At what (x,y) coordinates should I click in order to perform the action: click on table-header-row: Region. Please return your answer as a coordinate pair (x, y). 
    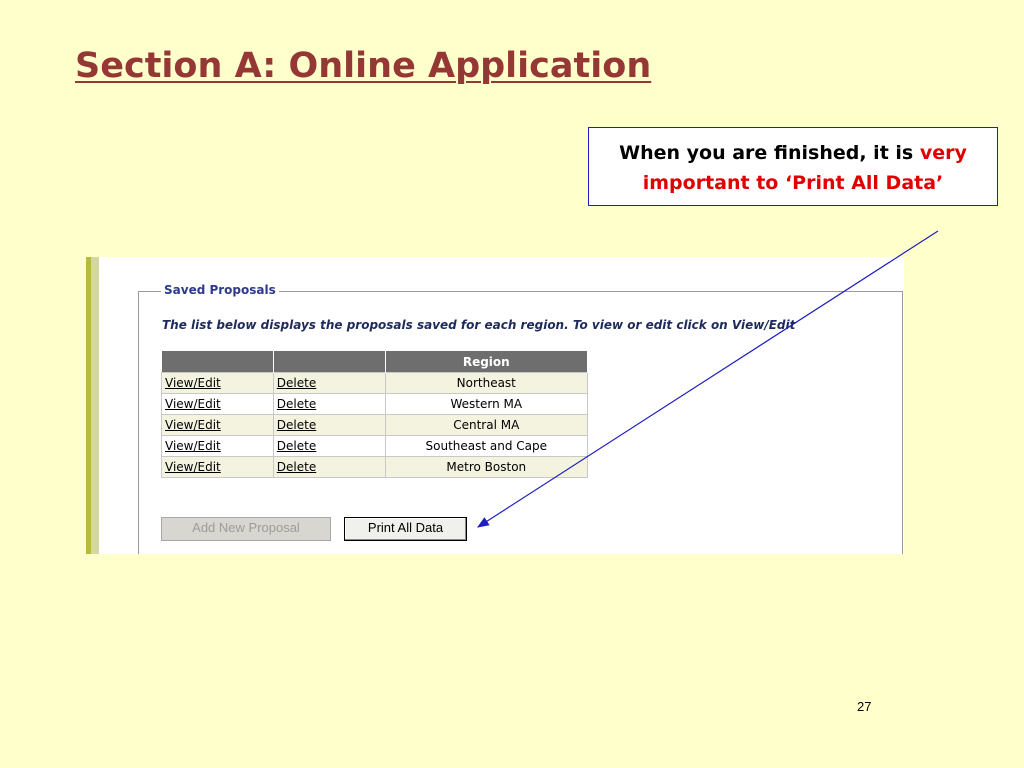
    Looking at the image, I should click on (375, 362).